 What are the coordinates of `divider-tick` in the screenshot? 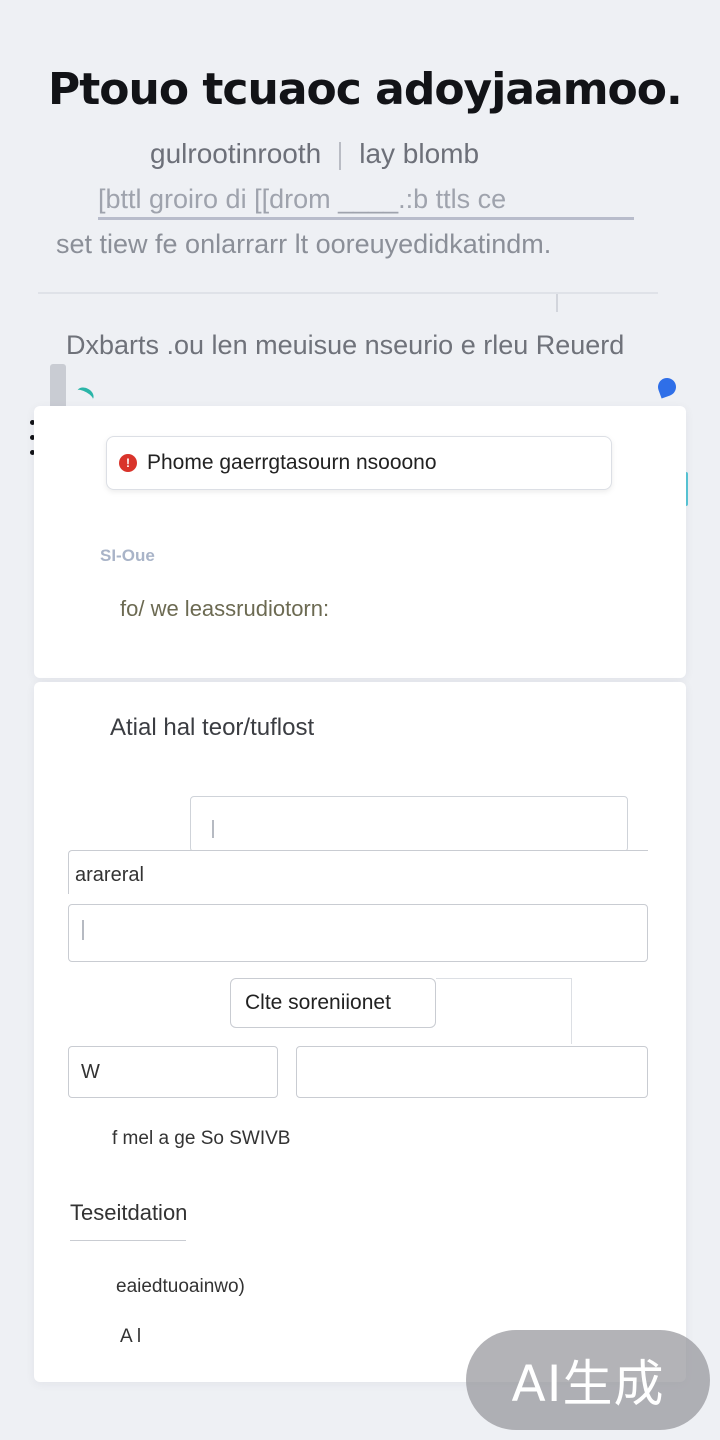 It's located at (557, 303).